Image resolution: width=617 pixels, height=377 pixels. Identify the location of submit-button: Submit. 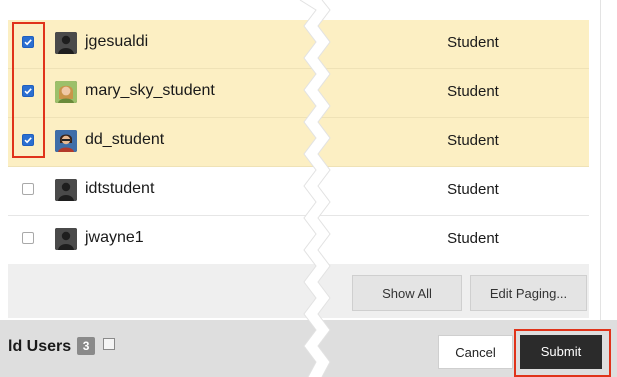
(561, 352).